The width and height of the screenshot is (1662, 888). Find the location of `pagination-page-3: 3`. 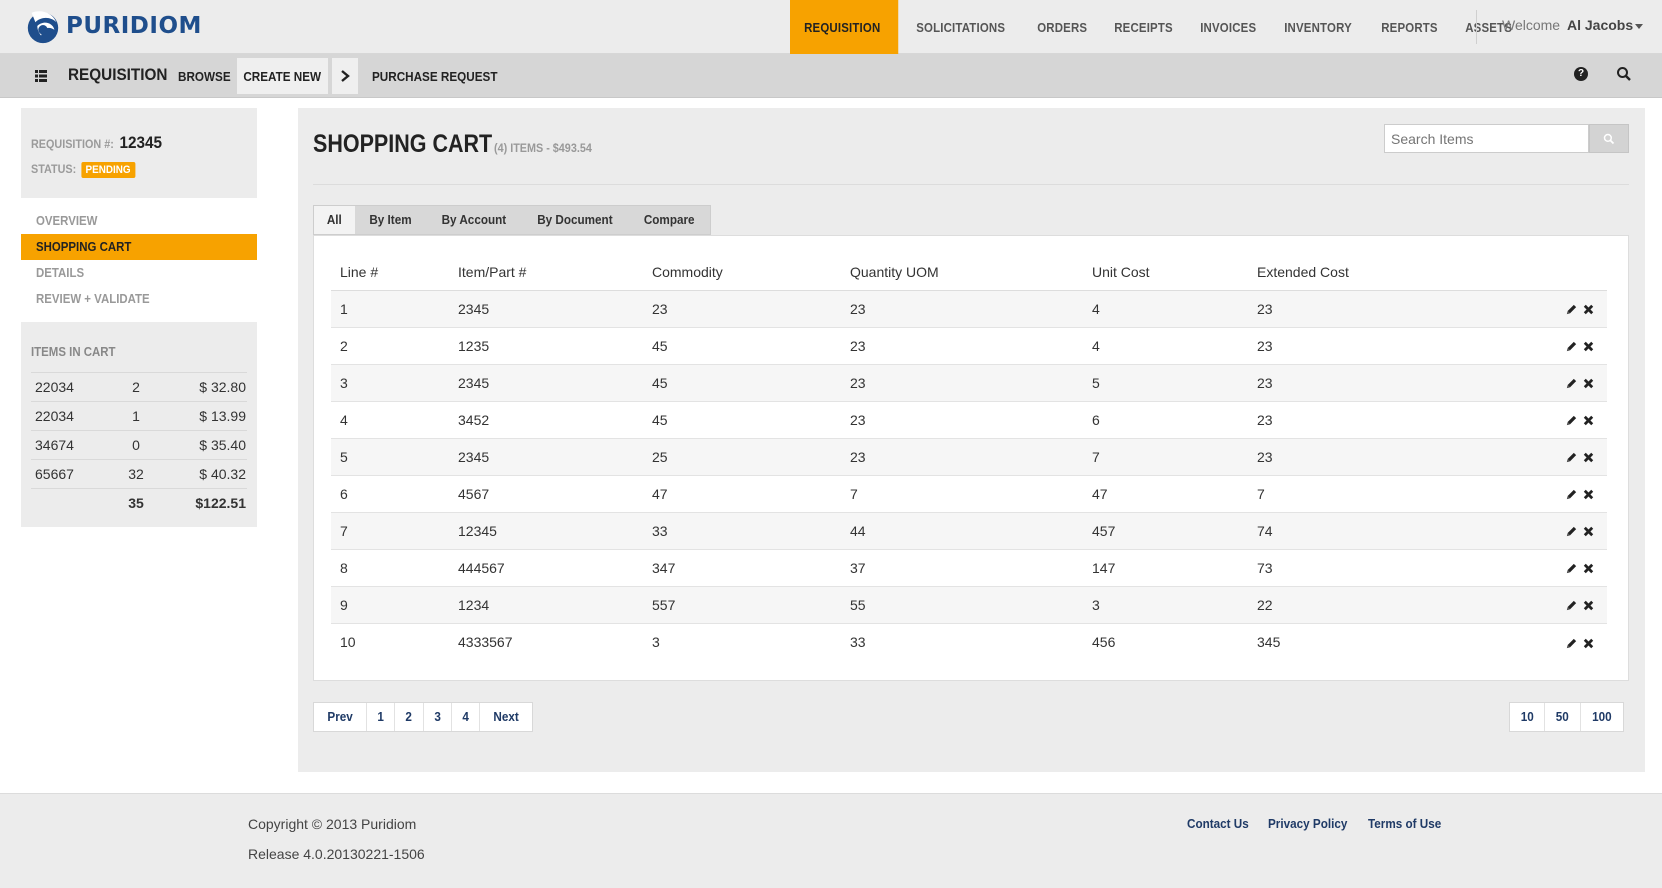

pagination-page-3: 3 is located at coordinates (438, 717).